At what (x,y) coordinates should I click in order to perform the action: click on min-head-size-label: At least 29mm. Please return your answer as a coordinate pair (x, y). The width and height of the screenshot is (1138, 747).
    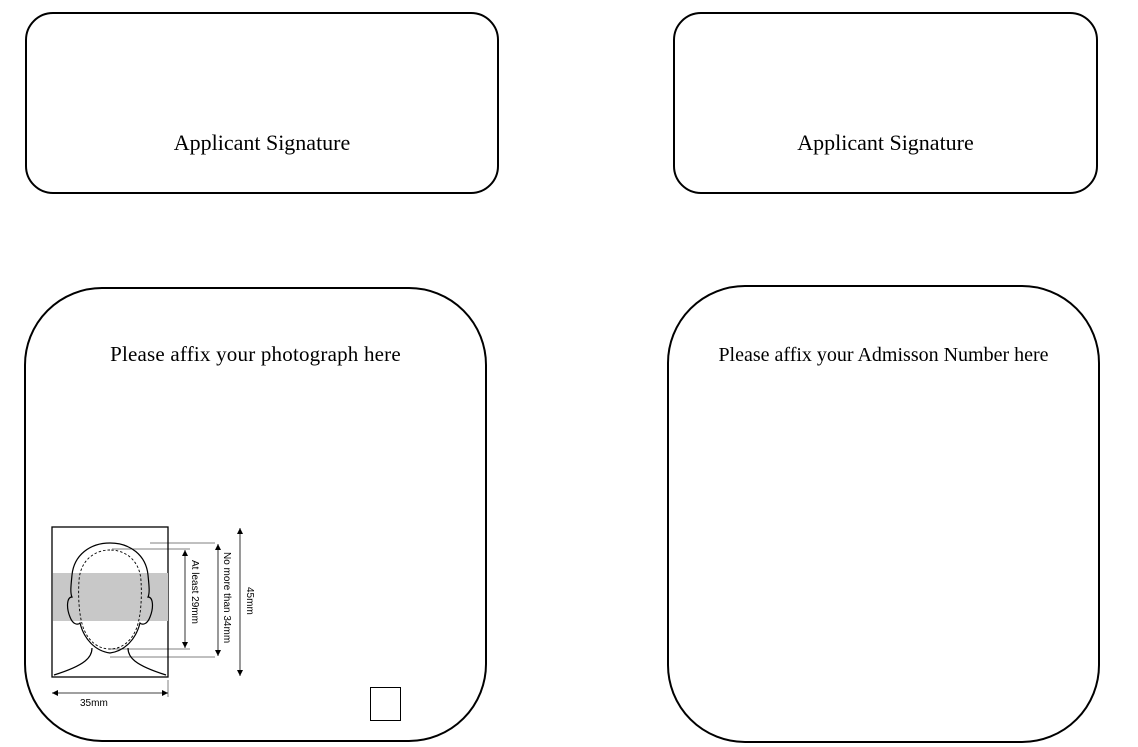
    Looking at the image, I should click on (194, 592).